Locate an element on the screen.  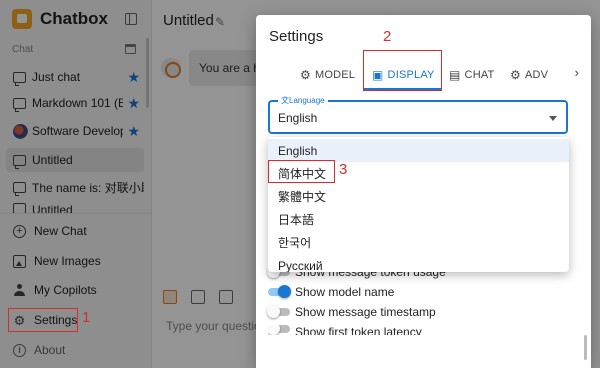
language-option: 日本語 is located at coordinates (418, 219).